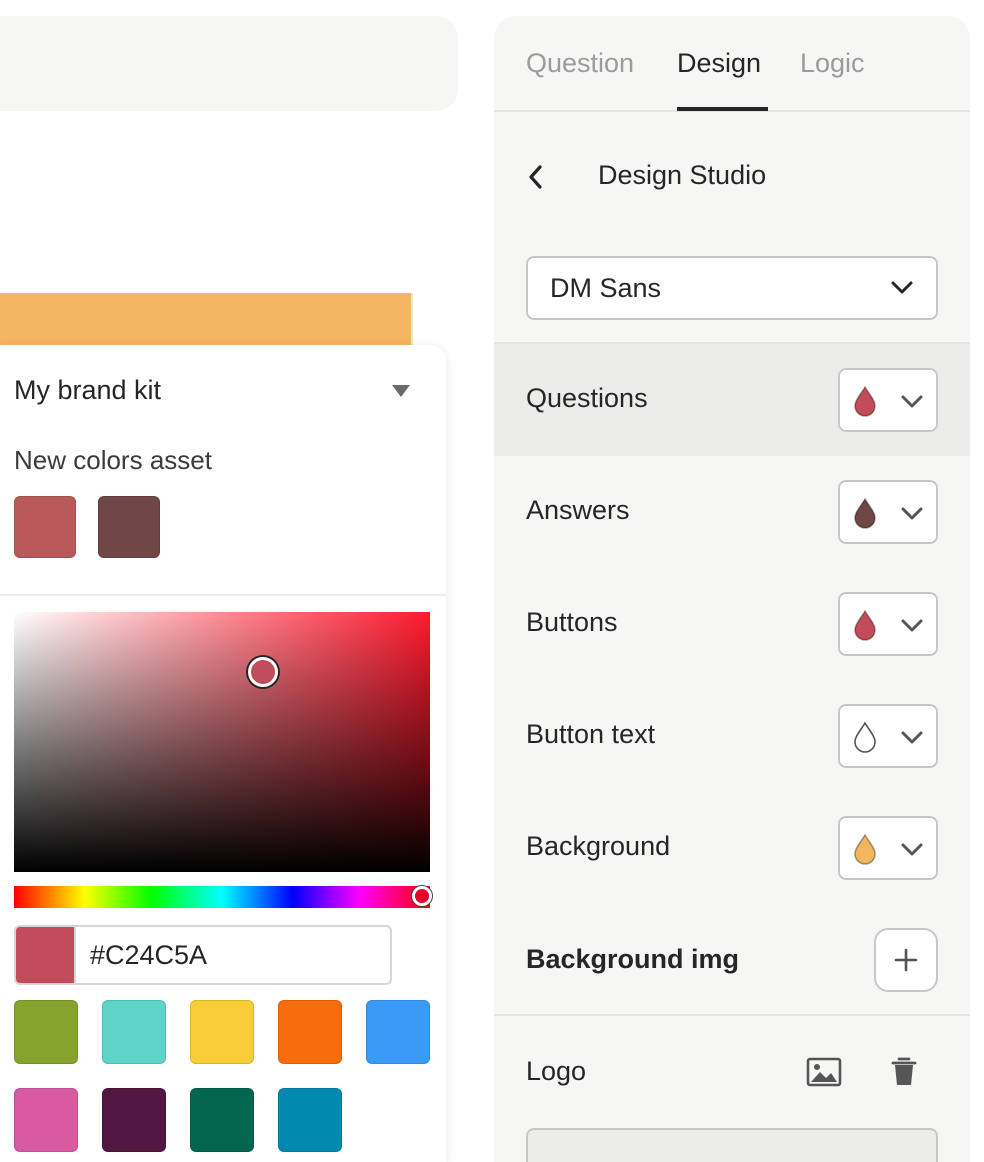  I want to click on hue-slider, so click(223, 897).